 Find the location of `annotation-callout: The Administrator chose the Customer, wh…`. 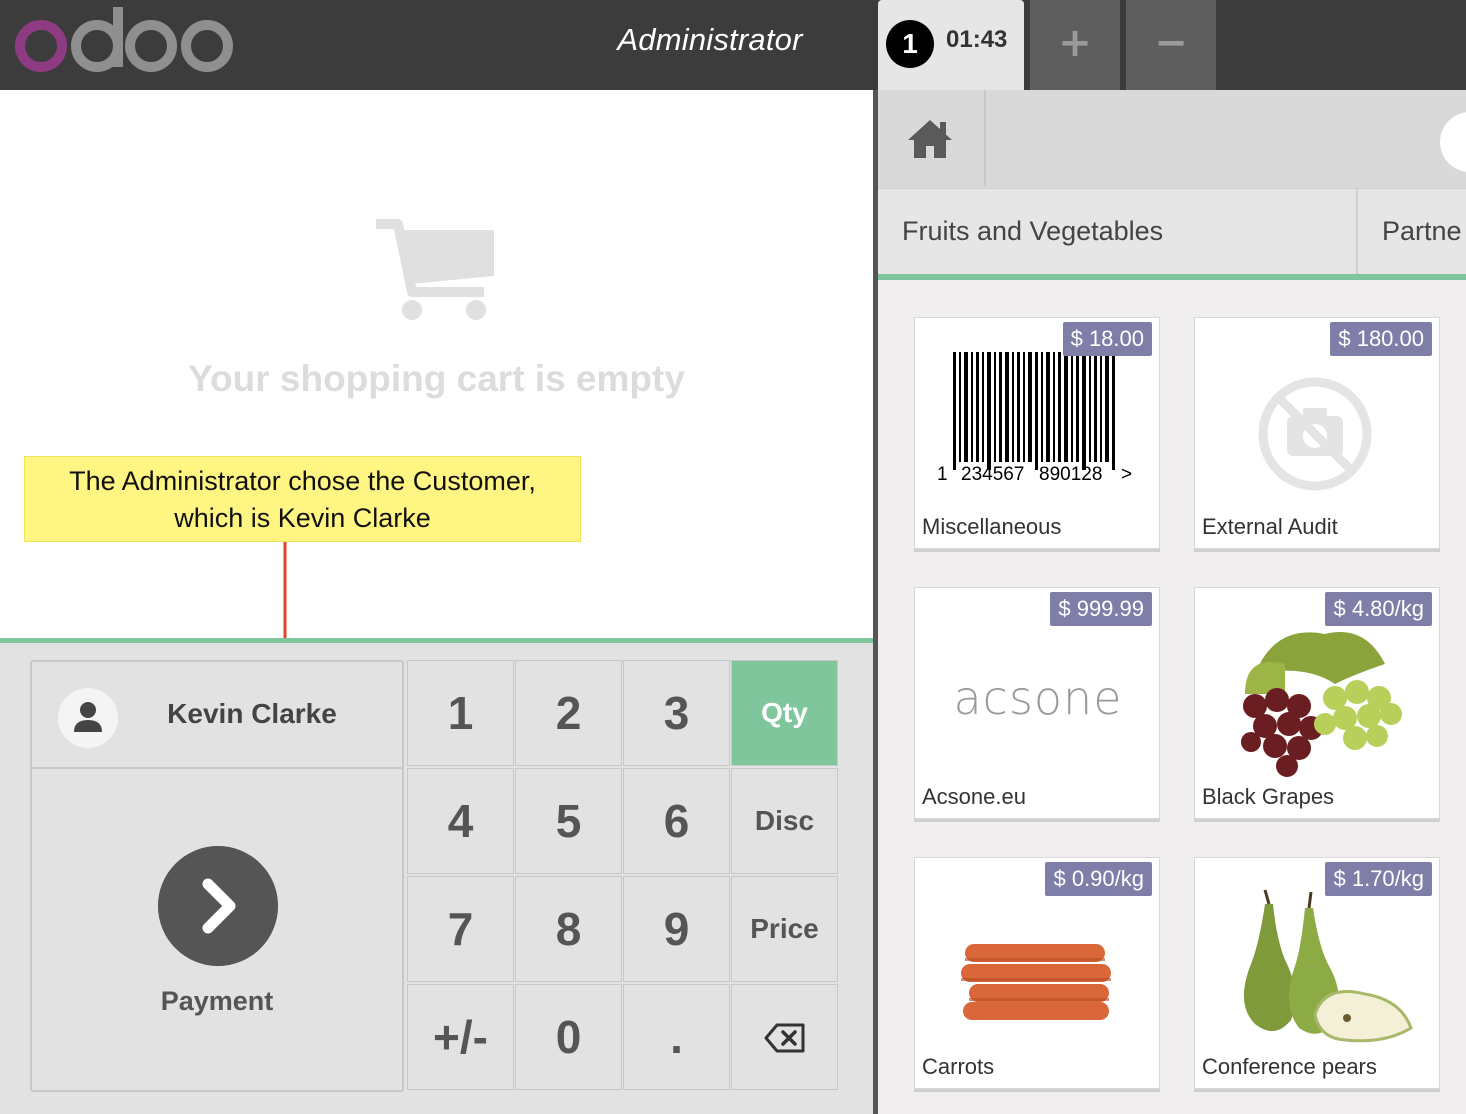

annotation-callout: The Administrator chose the Customer, wh… is located at coordinates (302, 499).